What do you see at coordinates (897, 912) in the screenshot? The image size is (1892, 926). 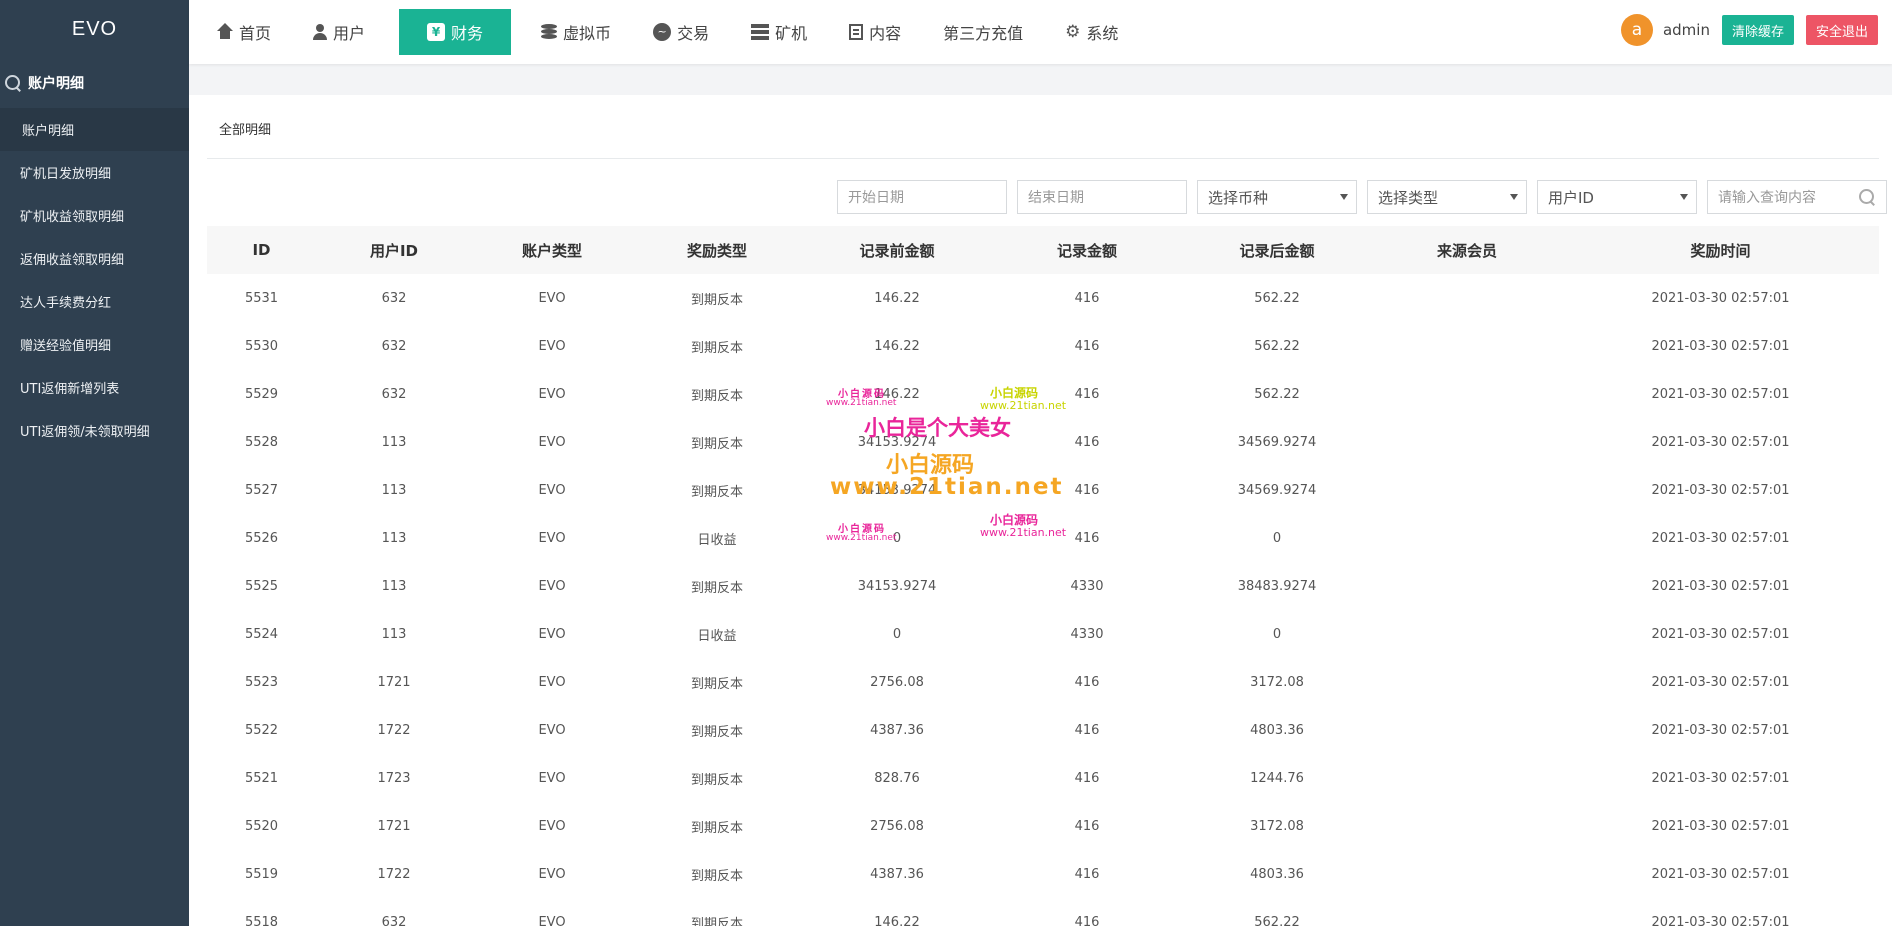 I see `table-cell: 146.22` at bounding box center [897, 912].